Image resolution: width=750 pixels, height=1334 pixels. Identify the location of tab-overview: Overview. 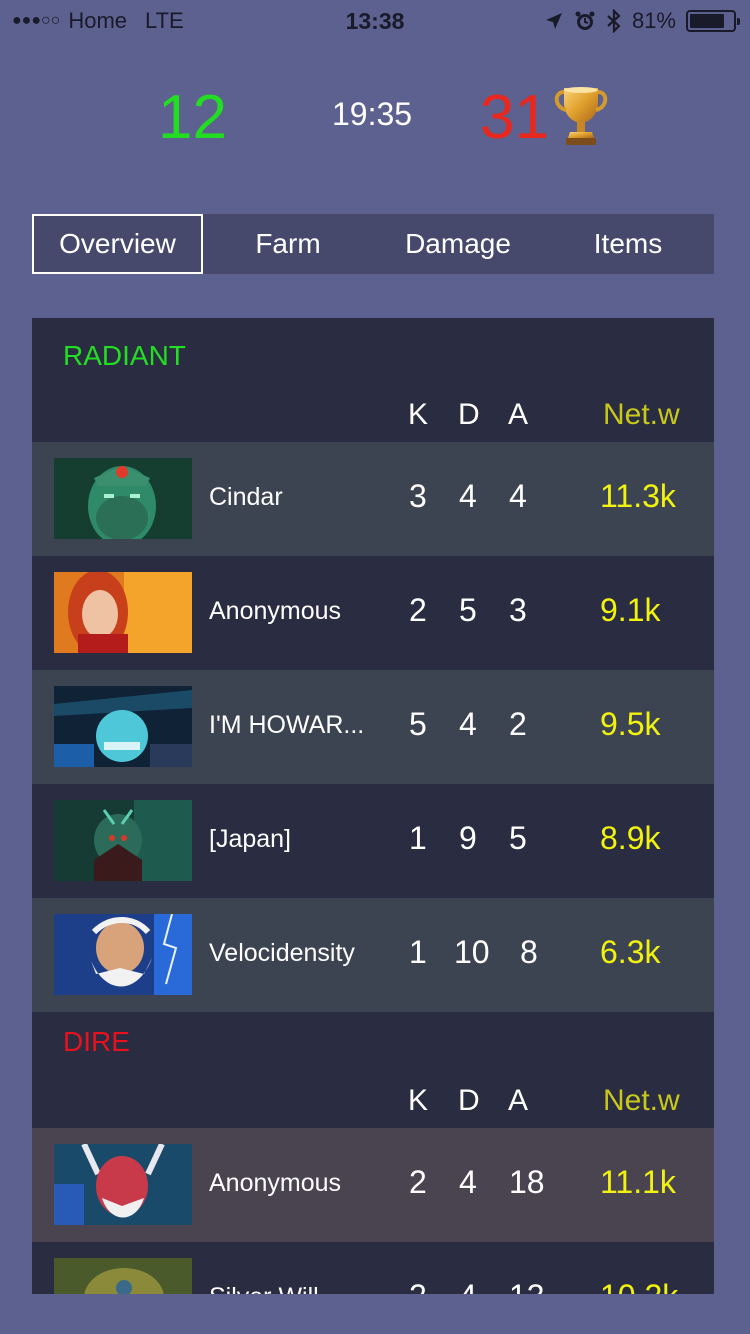
(117, 244).